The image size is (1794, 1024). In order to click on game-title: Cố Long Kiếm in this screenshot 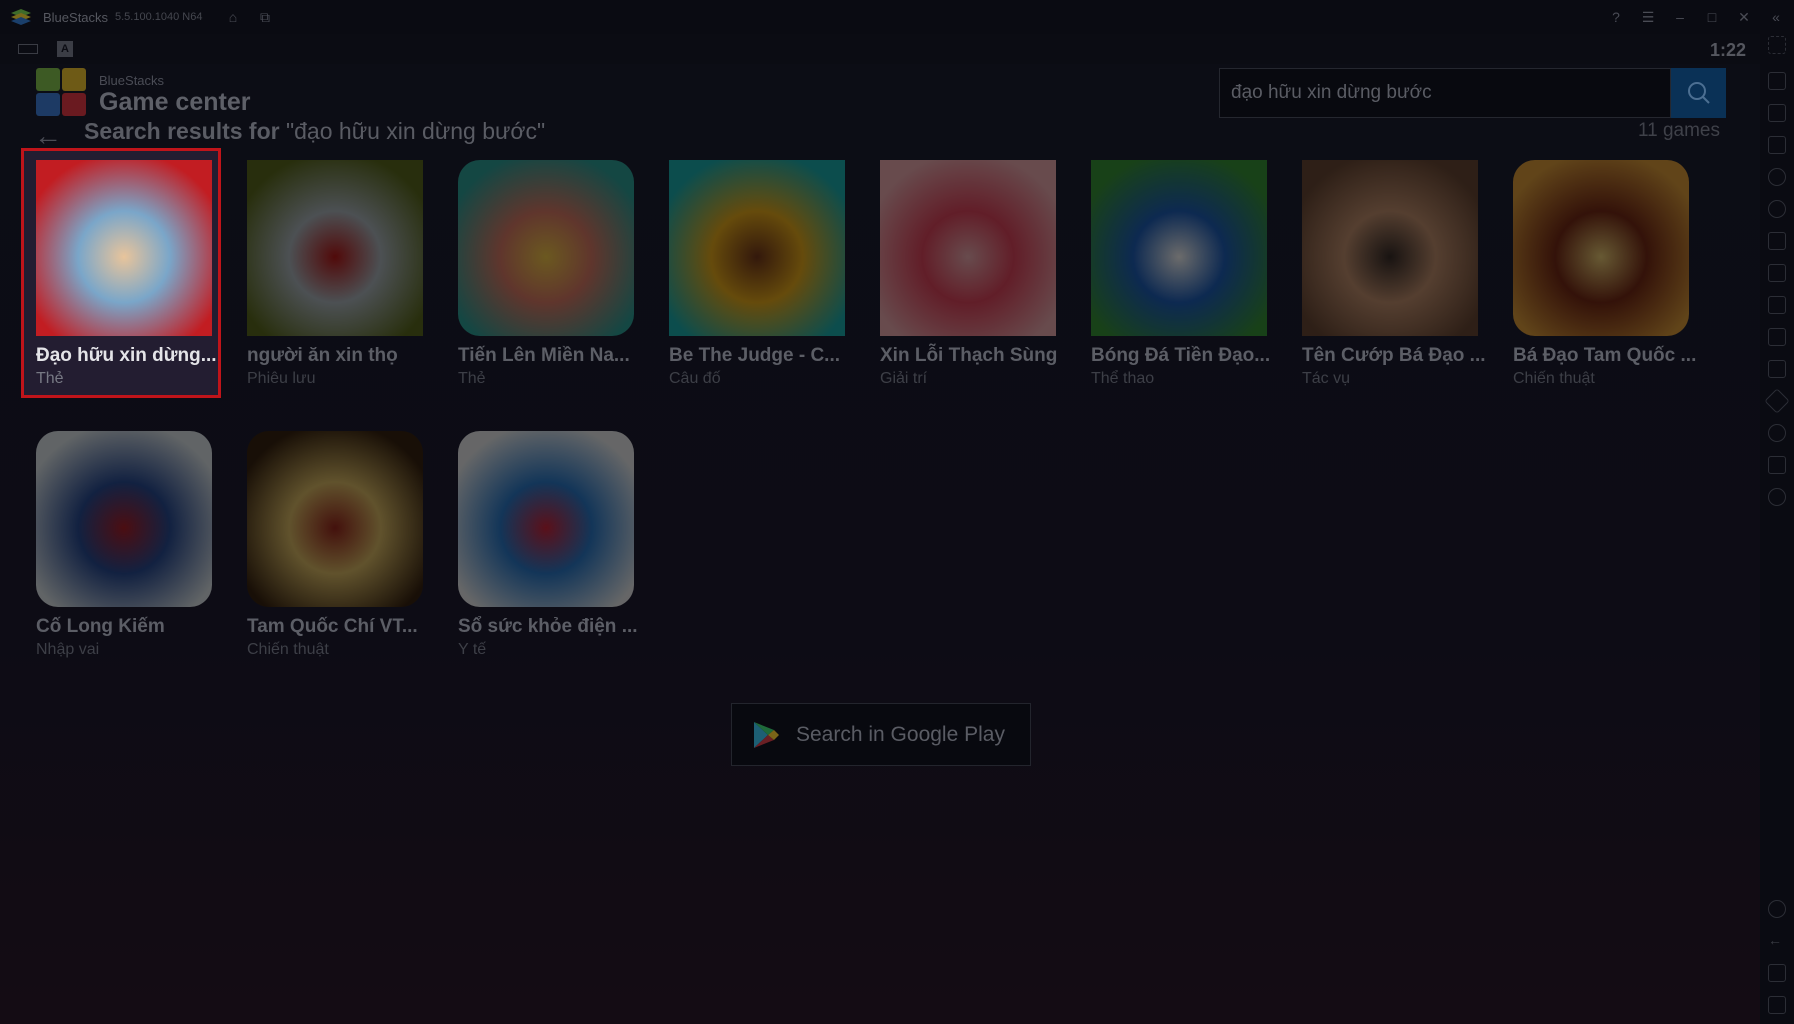, I will do `click(100, 626)`.